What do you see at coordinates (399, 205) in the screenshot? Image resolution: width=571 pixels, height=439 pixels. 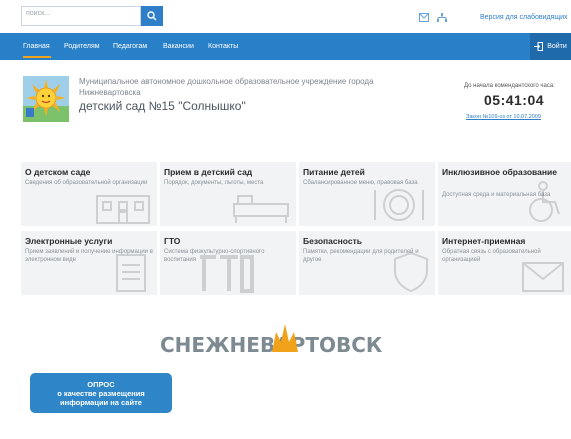 I see `plate-icon` at bounding box center [399, 205].